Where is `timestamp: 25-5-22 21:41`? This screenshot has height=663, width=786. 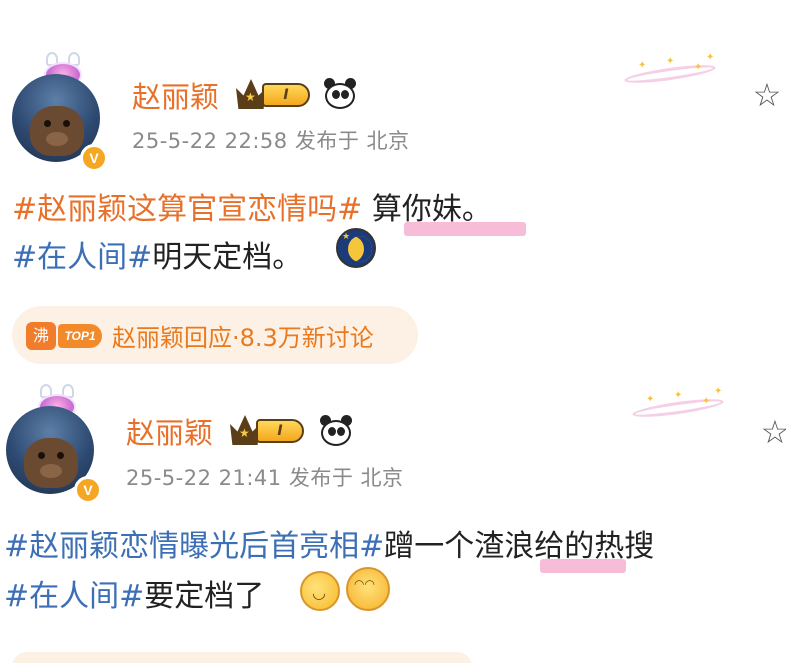 timestamp: 25-5-22 21:41 is located at coordinates (204, 478).